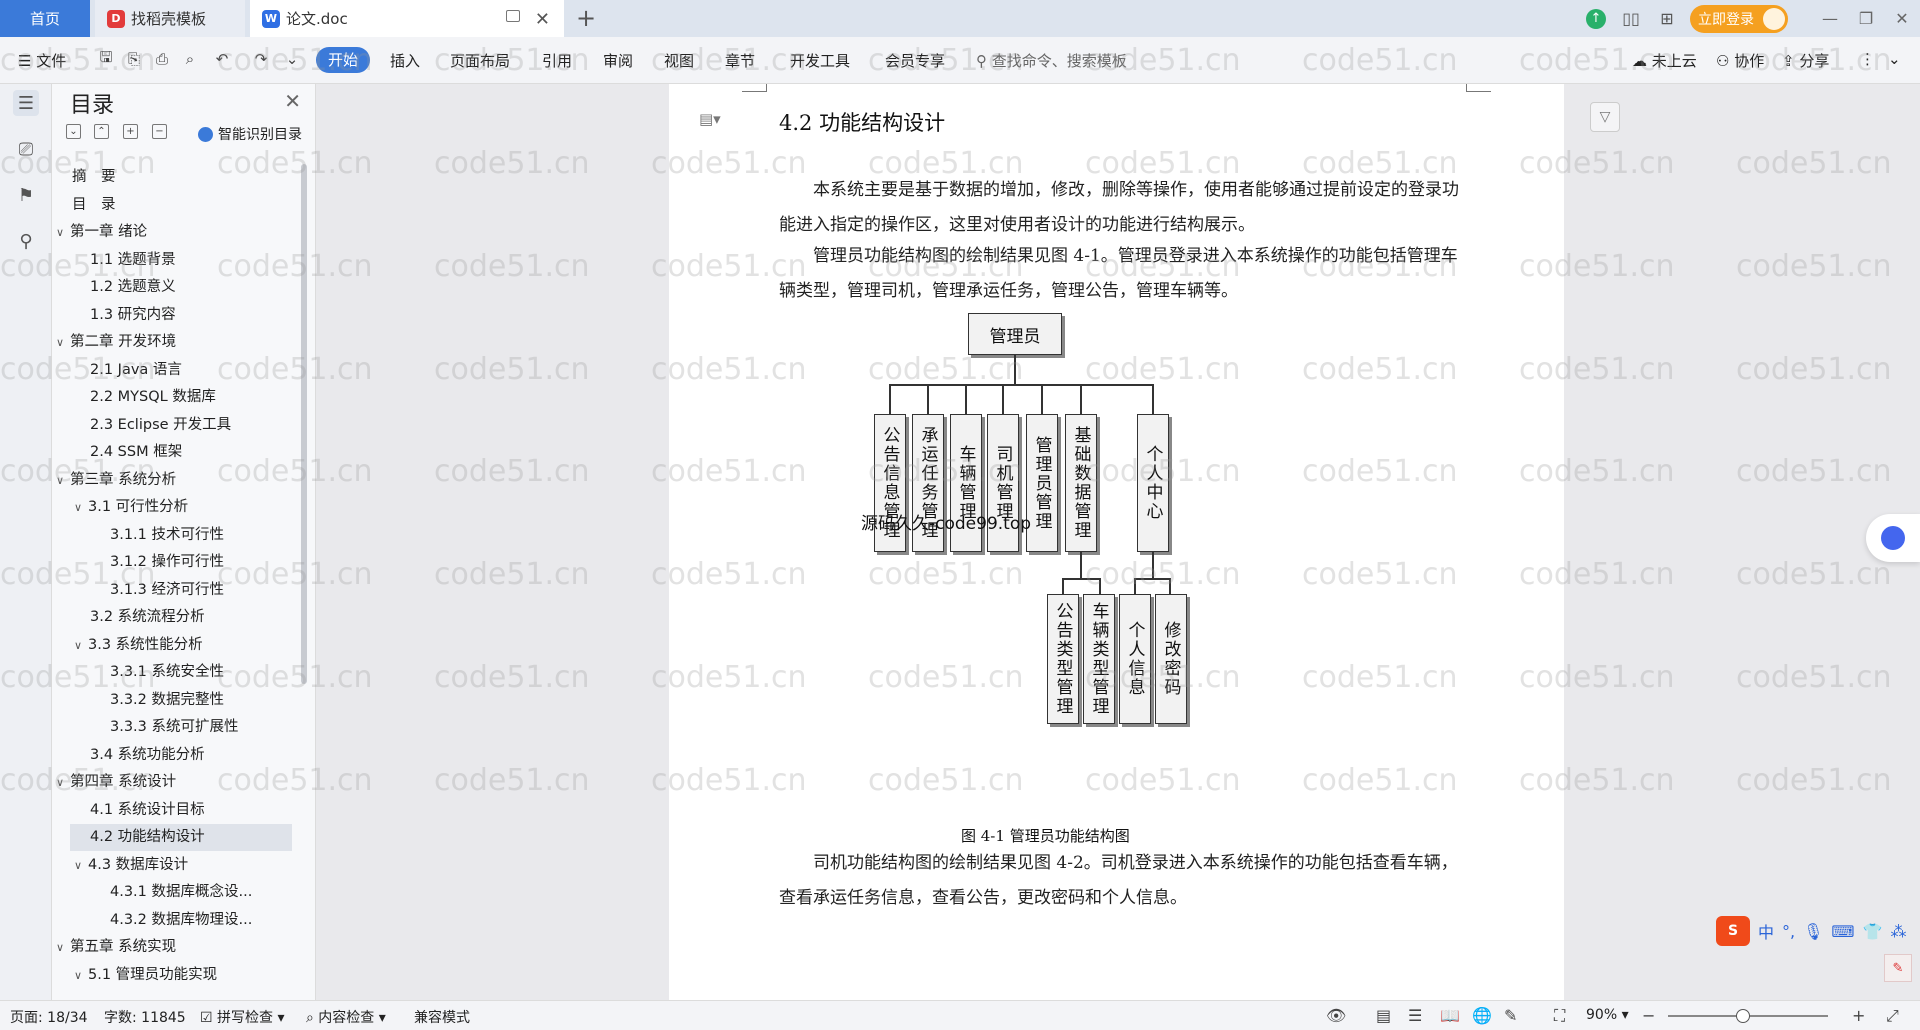 Image resolution: width=1920 pixels, height=1030 pixels. I want to click on minimize-icon: —, so click(1830, 18).